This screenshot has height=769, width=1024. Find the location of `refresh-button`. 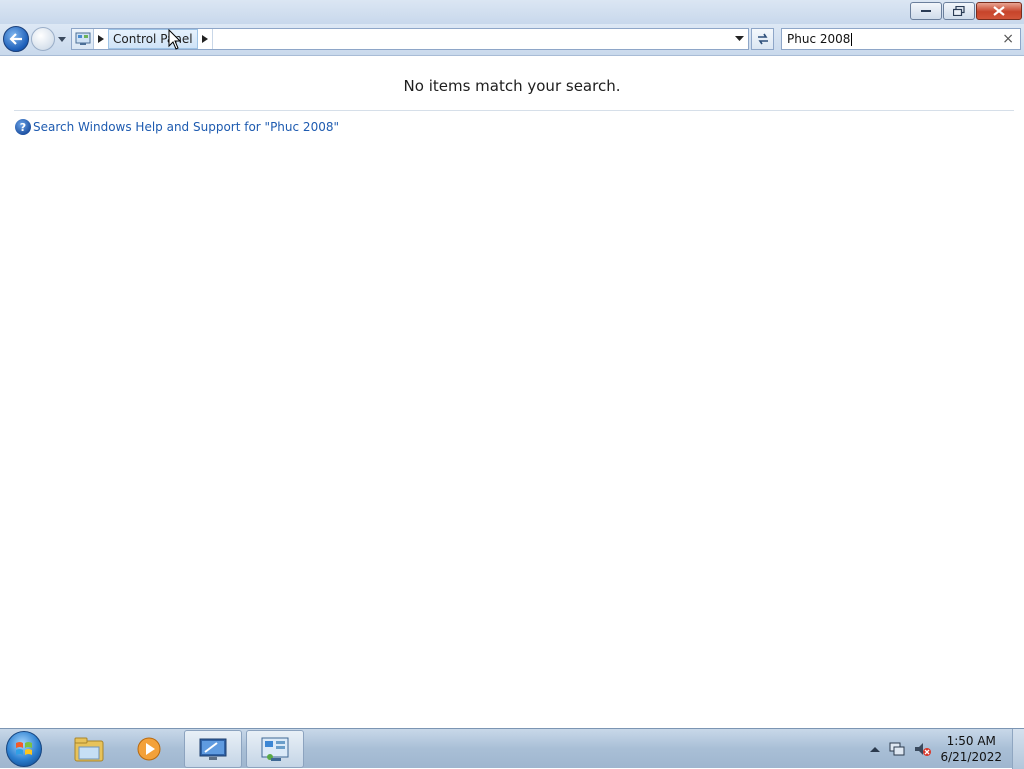

refresh-button is located at coordinates (762, 39).